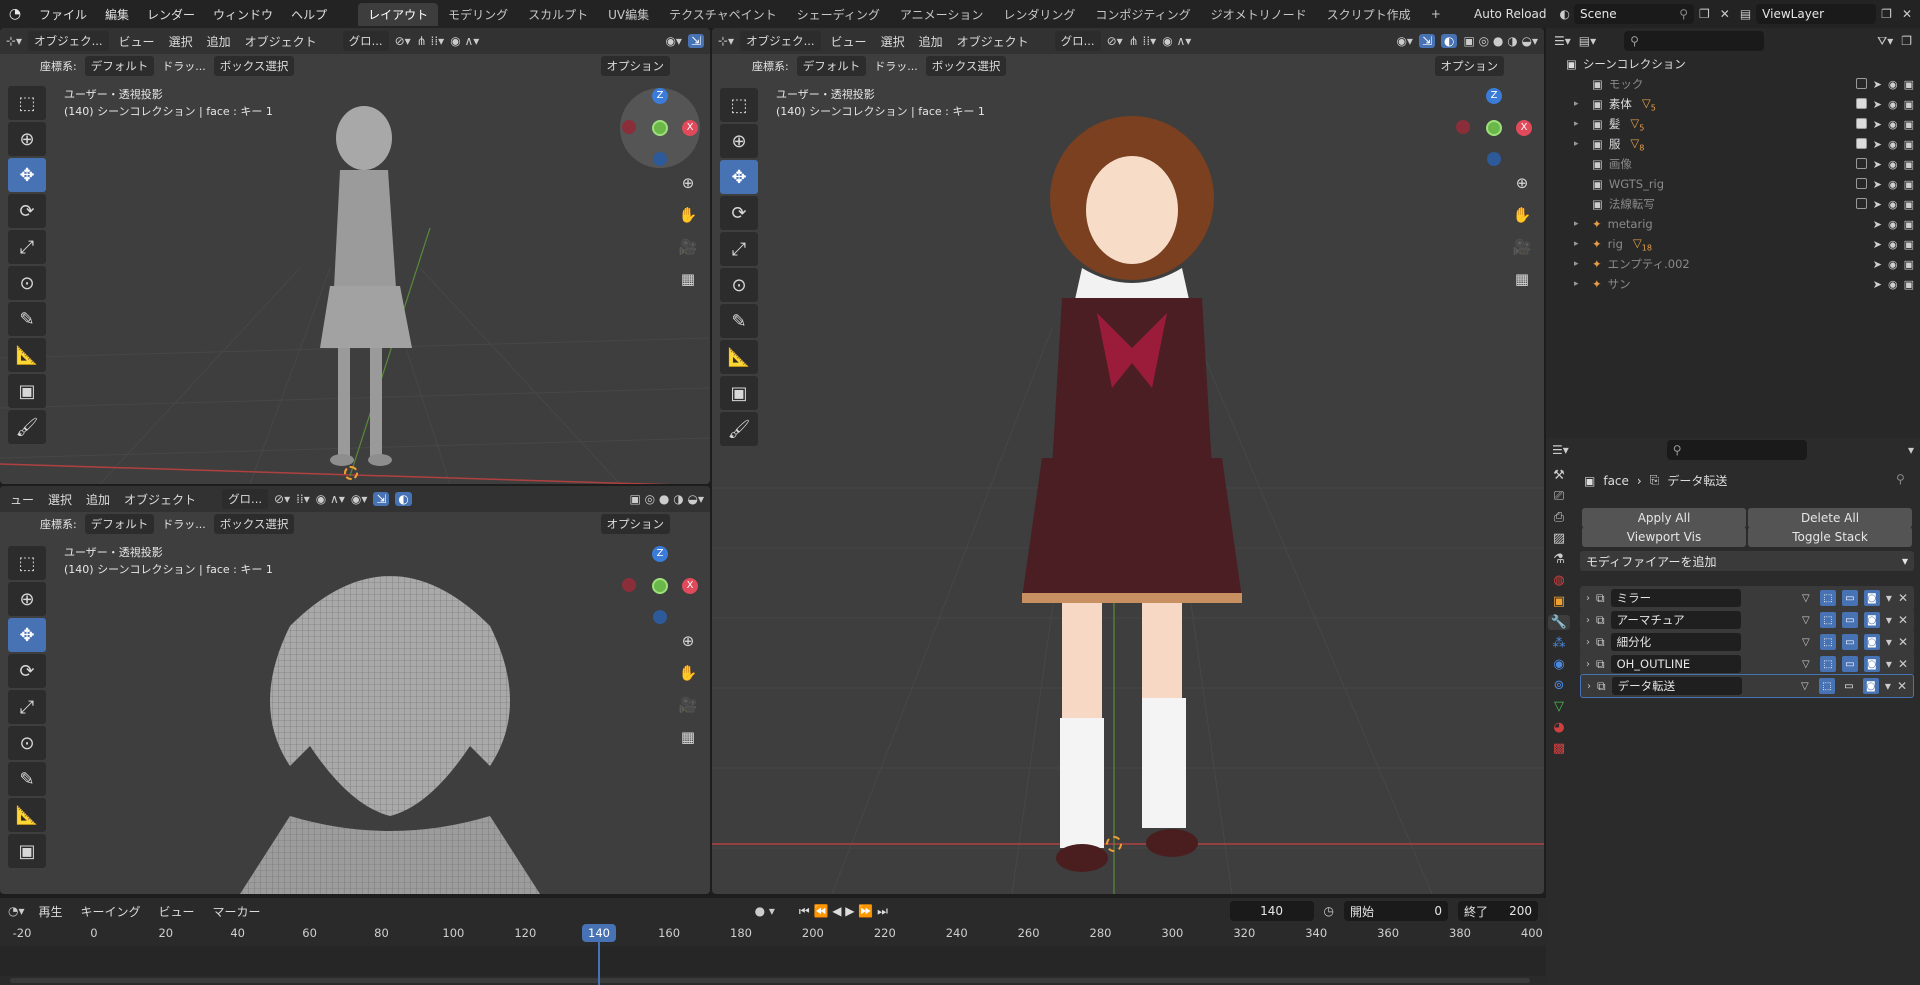  I want to click on view-layer-icon: ▤, so click(1745, 14).